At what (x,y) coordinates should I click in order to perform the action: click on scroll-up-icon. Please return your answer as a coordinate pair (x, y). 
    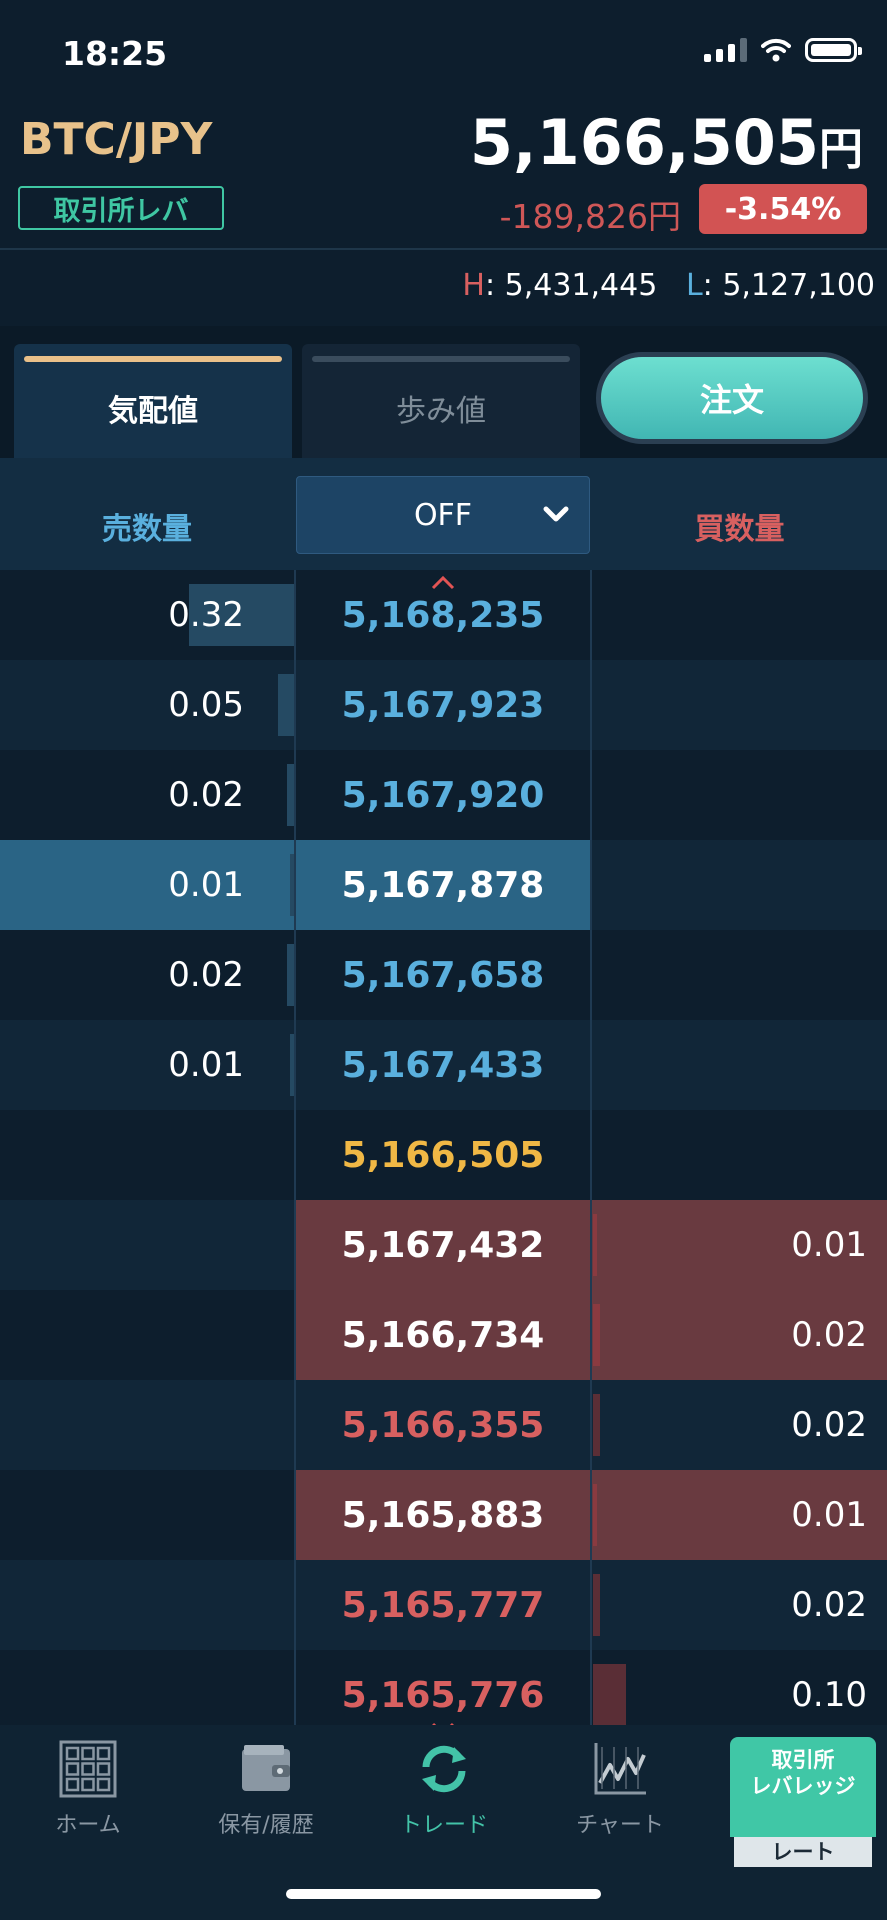
    Looking at the image, I should click on (443, 583).